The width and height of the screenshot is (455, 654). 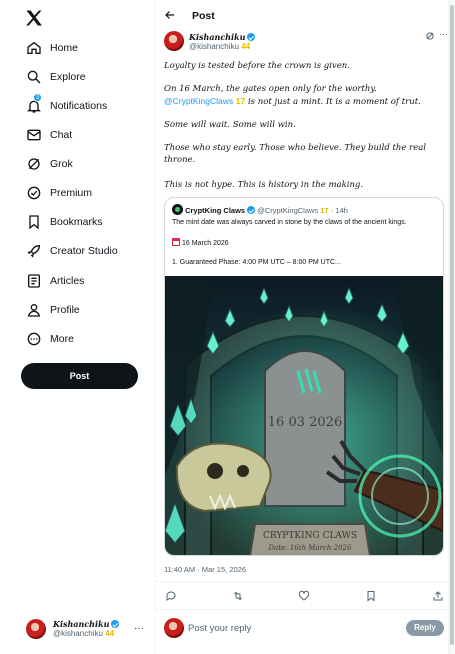 I want to click on grok-explain-icon, so click(x=430, y=36).